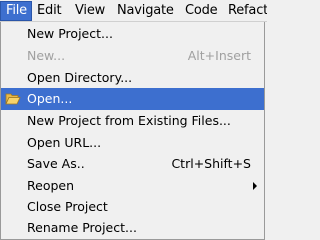 The image size is (320, 240). I want to click on menu-edit: Edit, so click(51, 11).